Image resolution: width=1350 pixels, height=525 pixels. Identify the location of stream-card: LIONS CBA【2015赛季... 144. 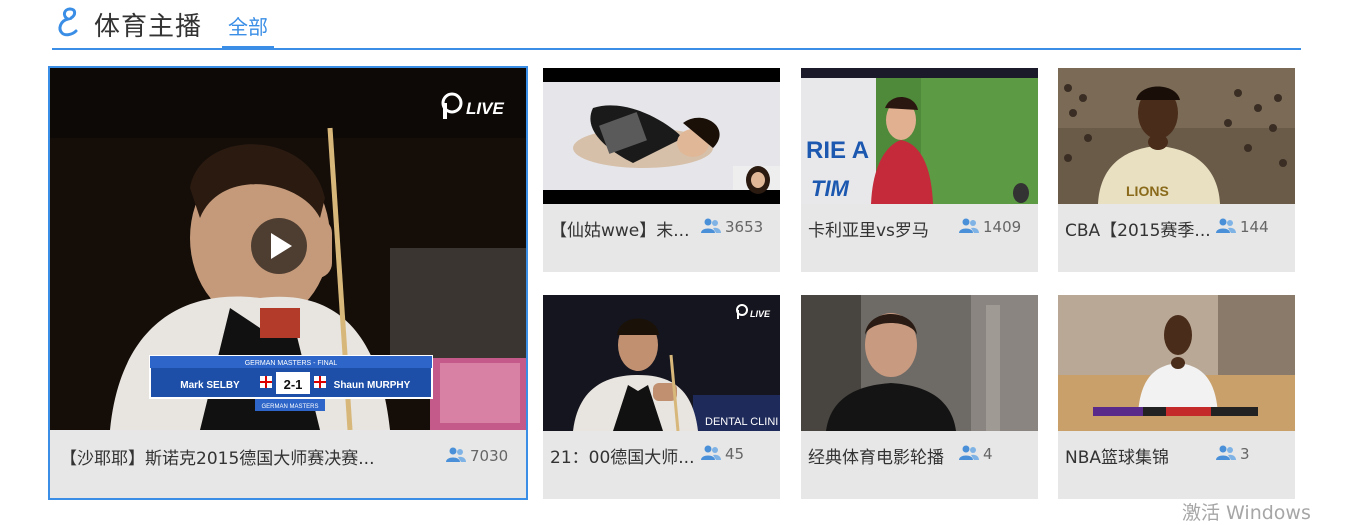
(1176, 170).